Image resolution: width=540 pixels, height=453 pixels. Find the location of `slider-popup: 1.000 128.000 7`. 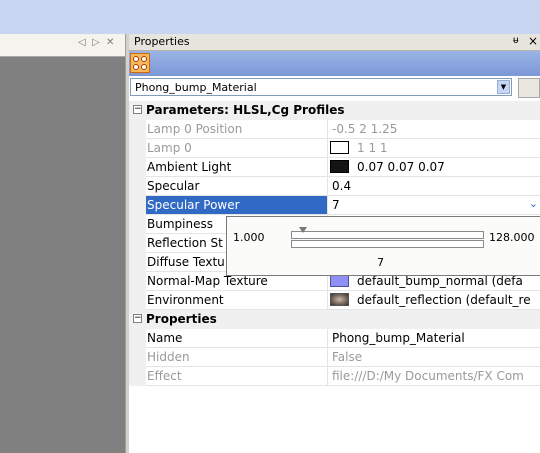

slider-popup: 1.000 128.000 7 is located at coordinates (383, 246).